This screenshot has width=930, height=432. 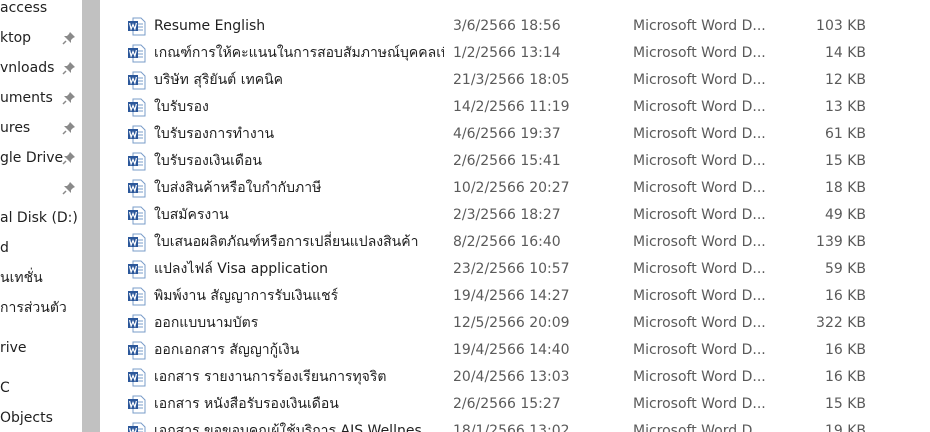 I want to click on file-name: พิมพ์งาน สัญญาการรับเงินแชร์, so click(x=246, y=296).